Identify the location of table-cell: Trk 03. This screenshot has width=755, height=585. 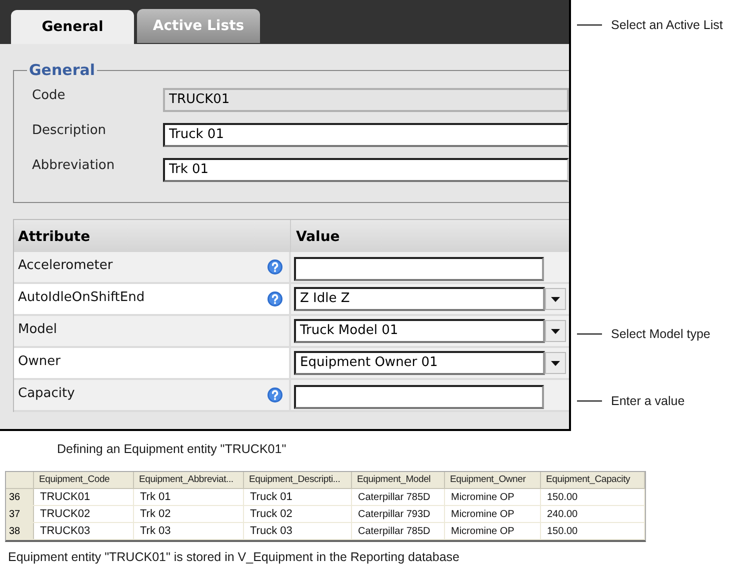
(189, 530).